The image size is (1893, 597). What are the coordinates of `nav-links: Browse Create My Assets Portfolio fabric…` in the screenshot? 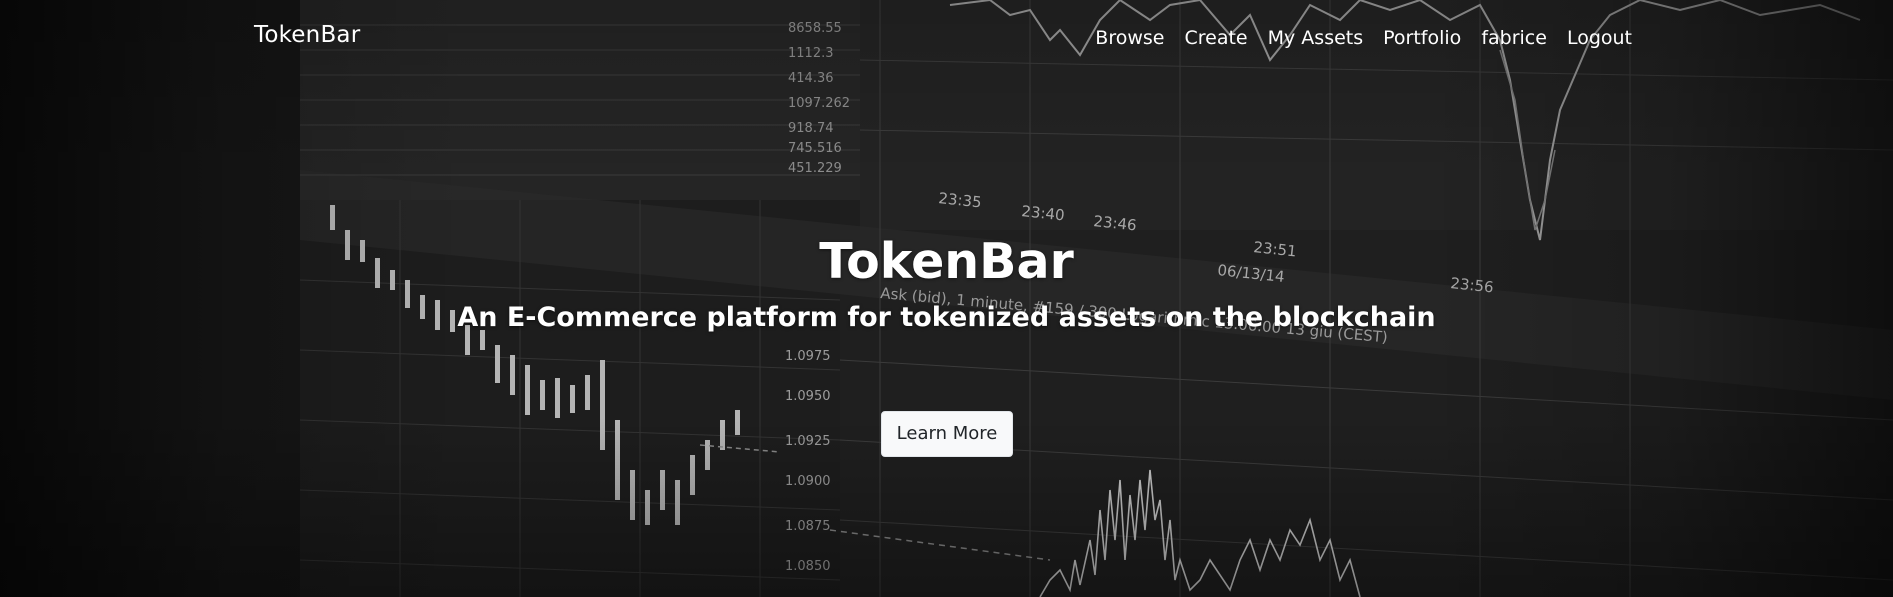 It's located at (1358, 38).